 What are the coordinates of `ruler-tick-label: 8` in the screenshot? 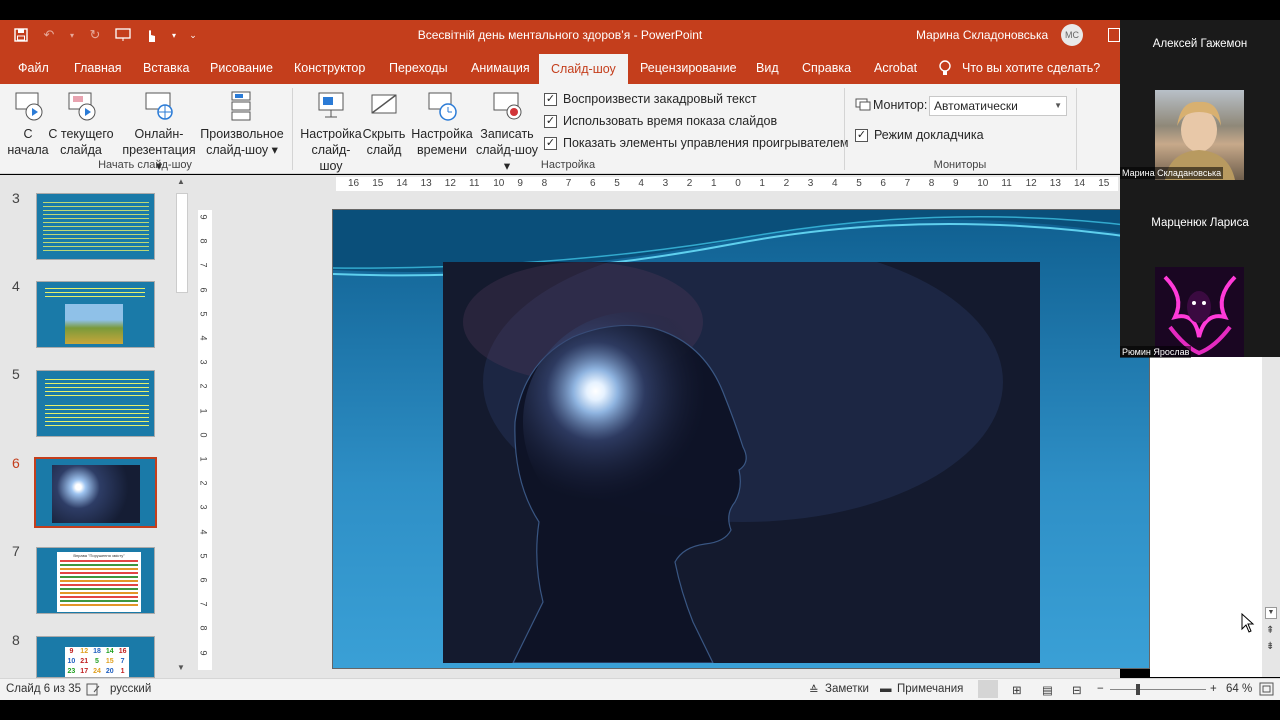 It's located at (203, 241).